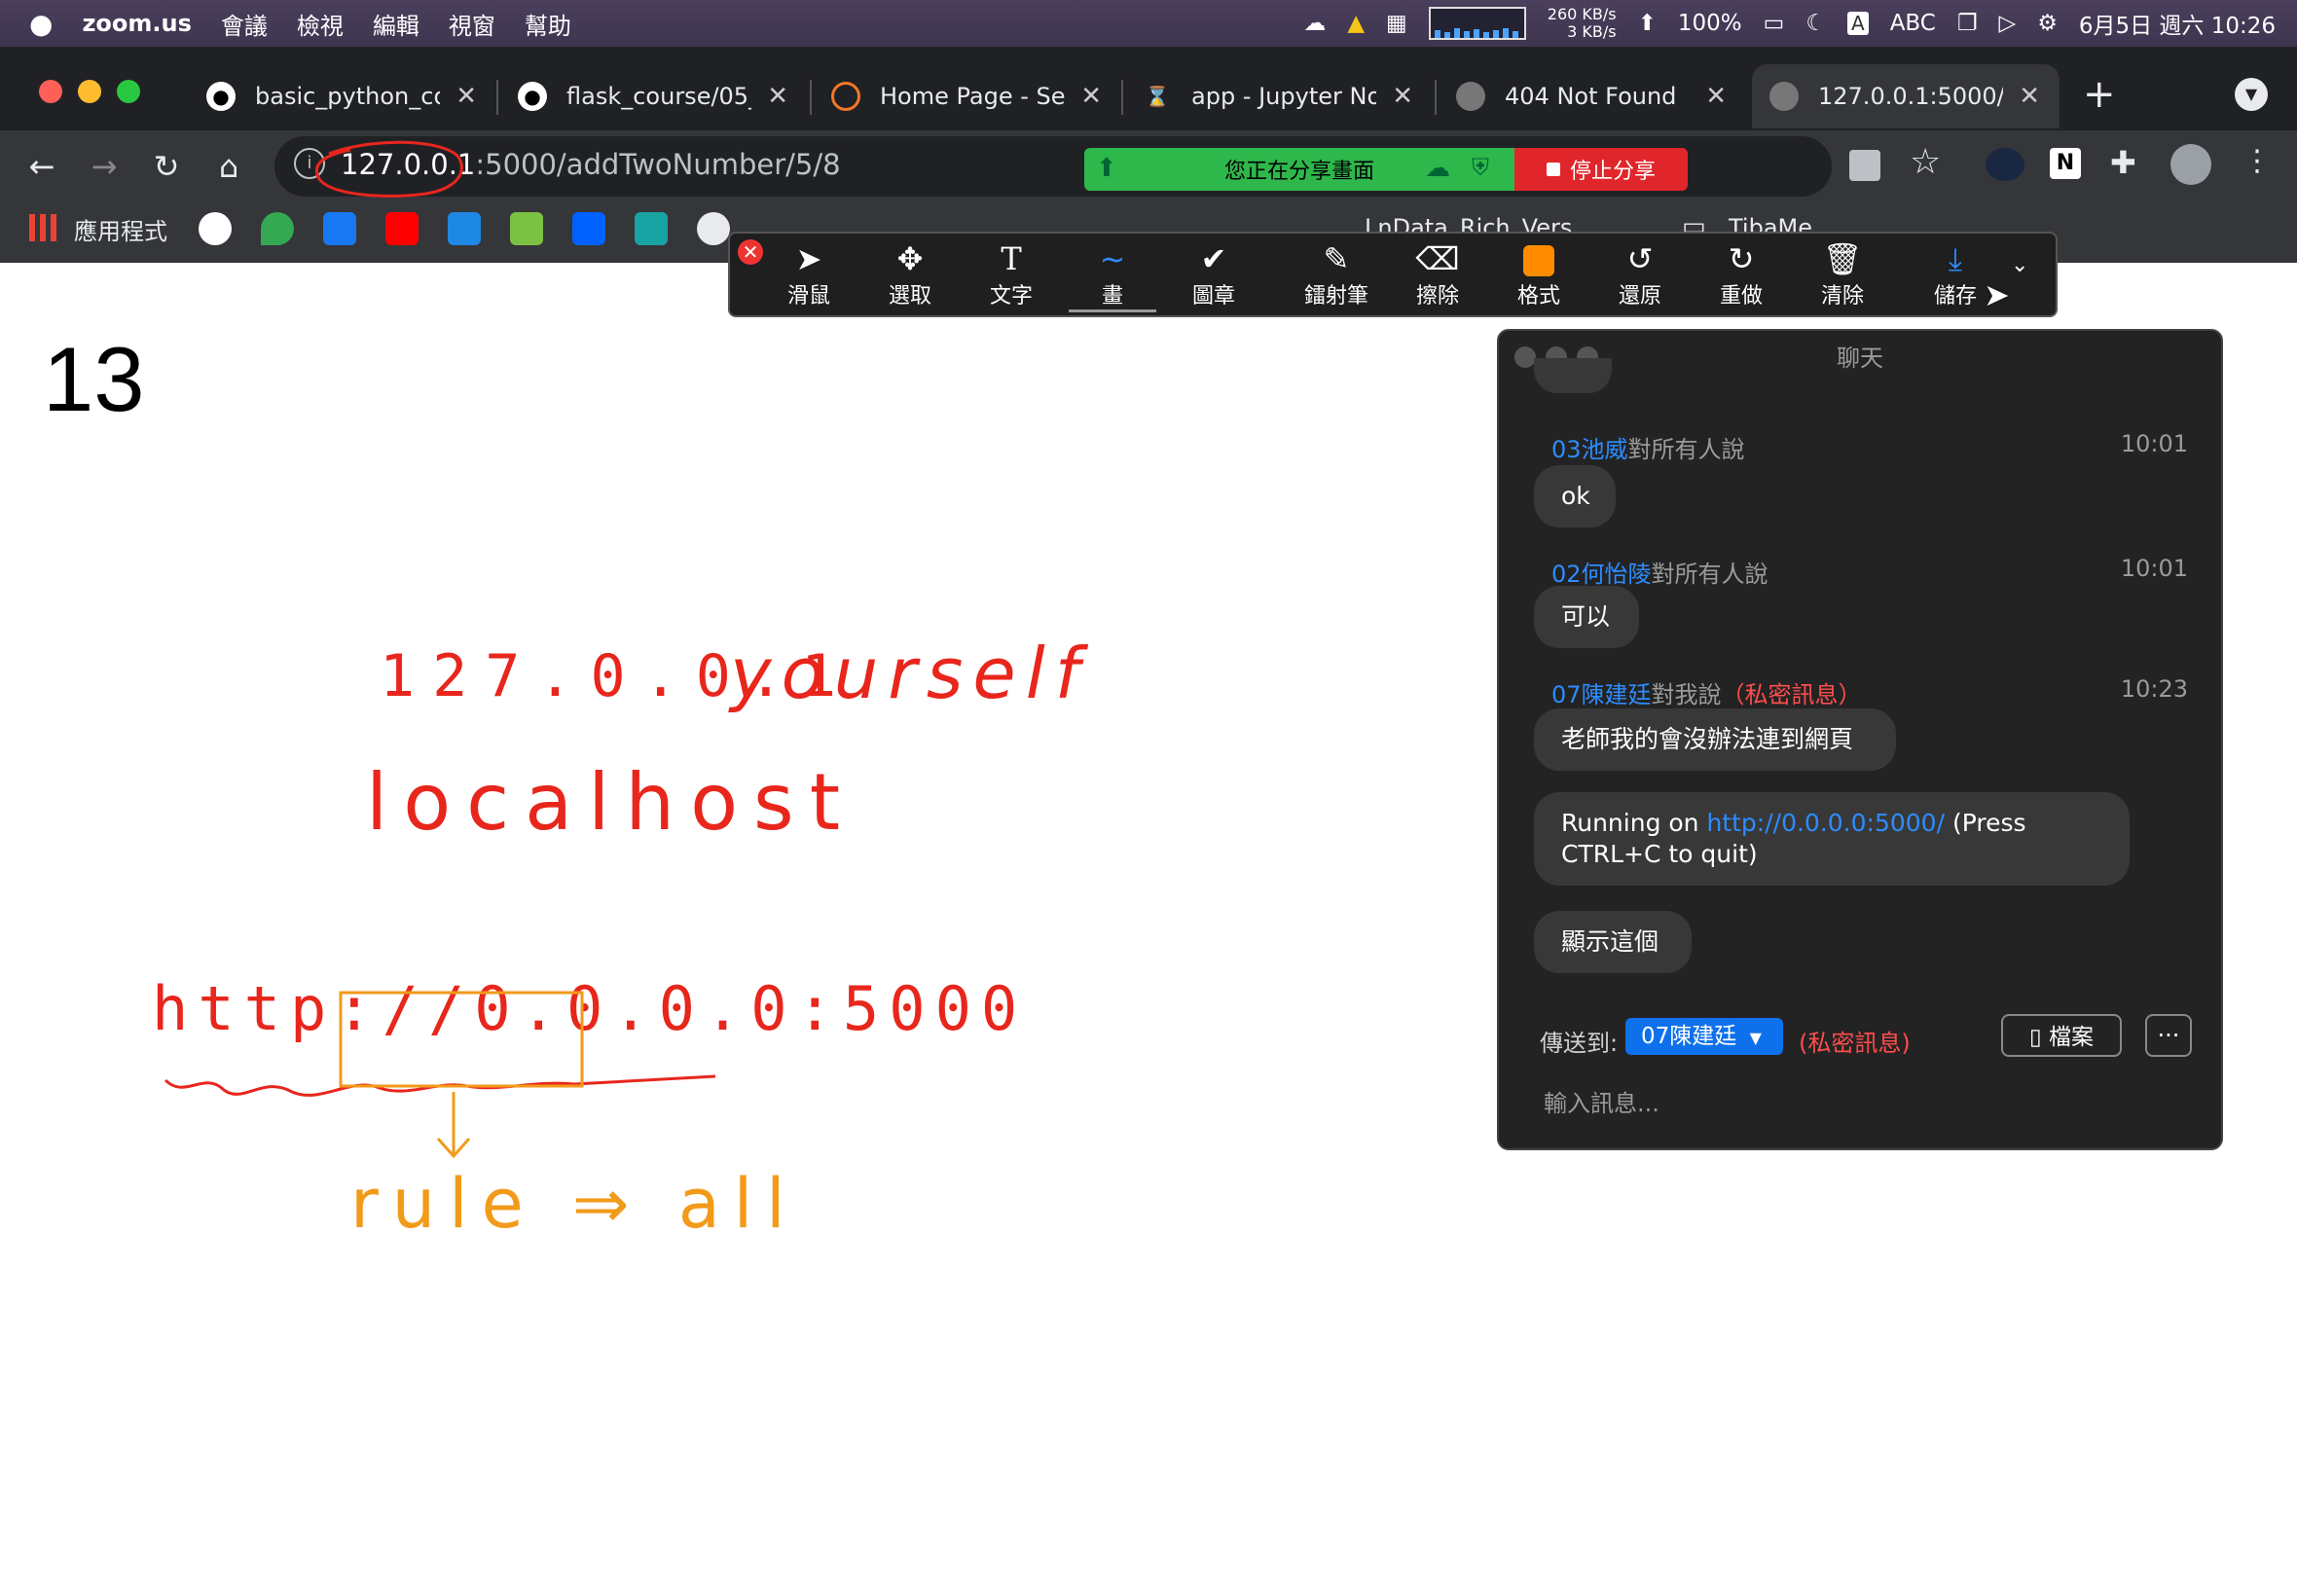 This screenshot has width=2297, height=1596. I want to click on tab-flask-course: ● flask_course/05_ ✕, so click(654, 96).